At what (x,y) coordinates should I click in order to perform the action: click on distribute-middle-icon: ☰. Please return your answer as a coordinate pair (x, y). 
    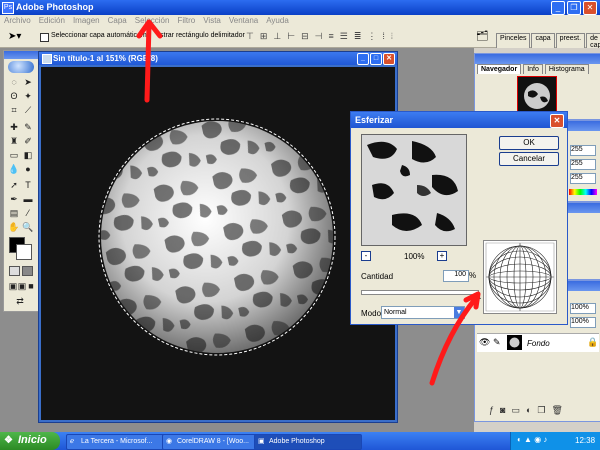
    Looking at the image, I should click on (344, 37).